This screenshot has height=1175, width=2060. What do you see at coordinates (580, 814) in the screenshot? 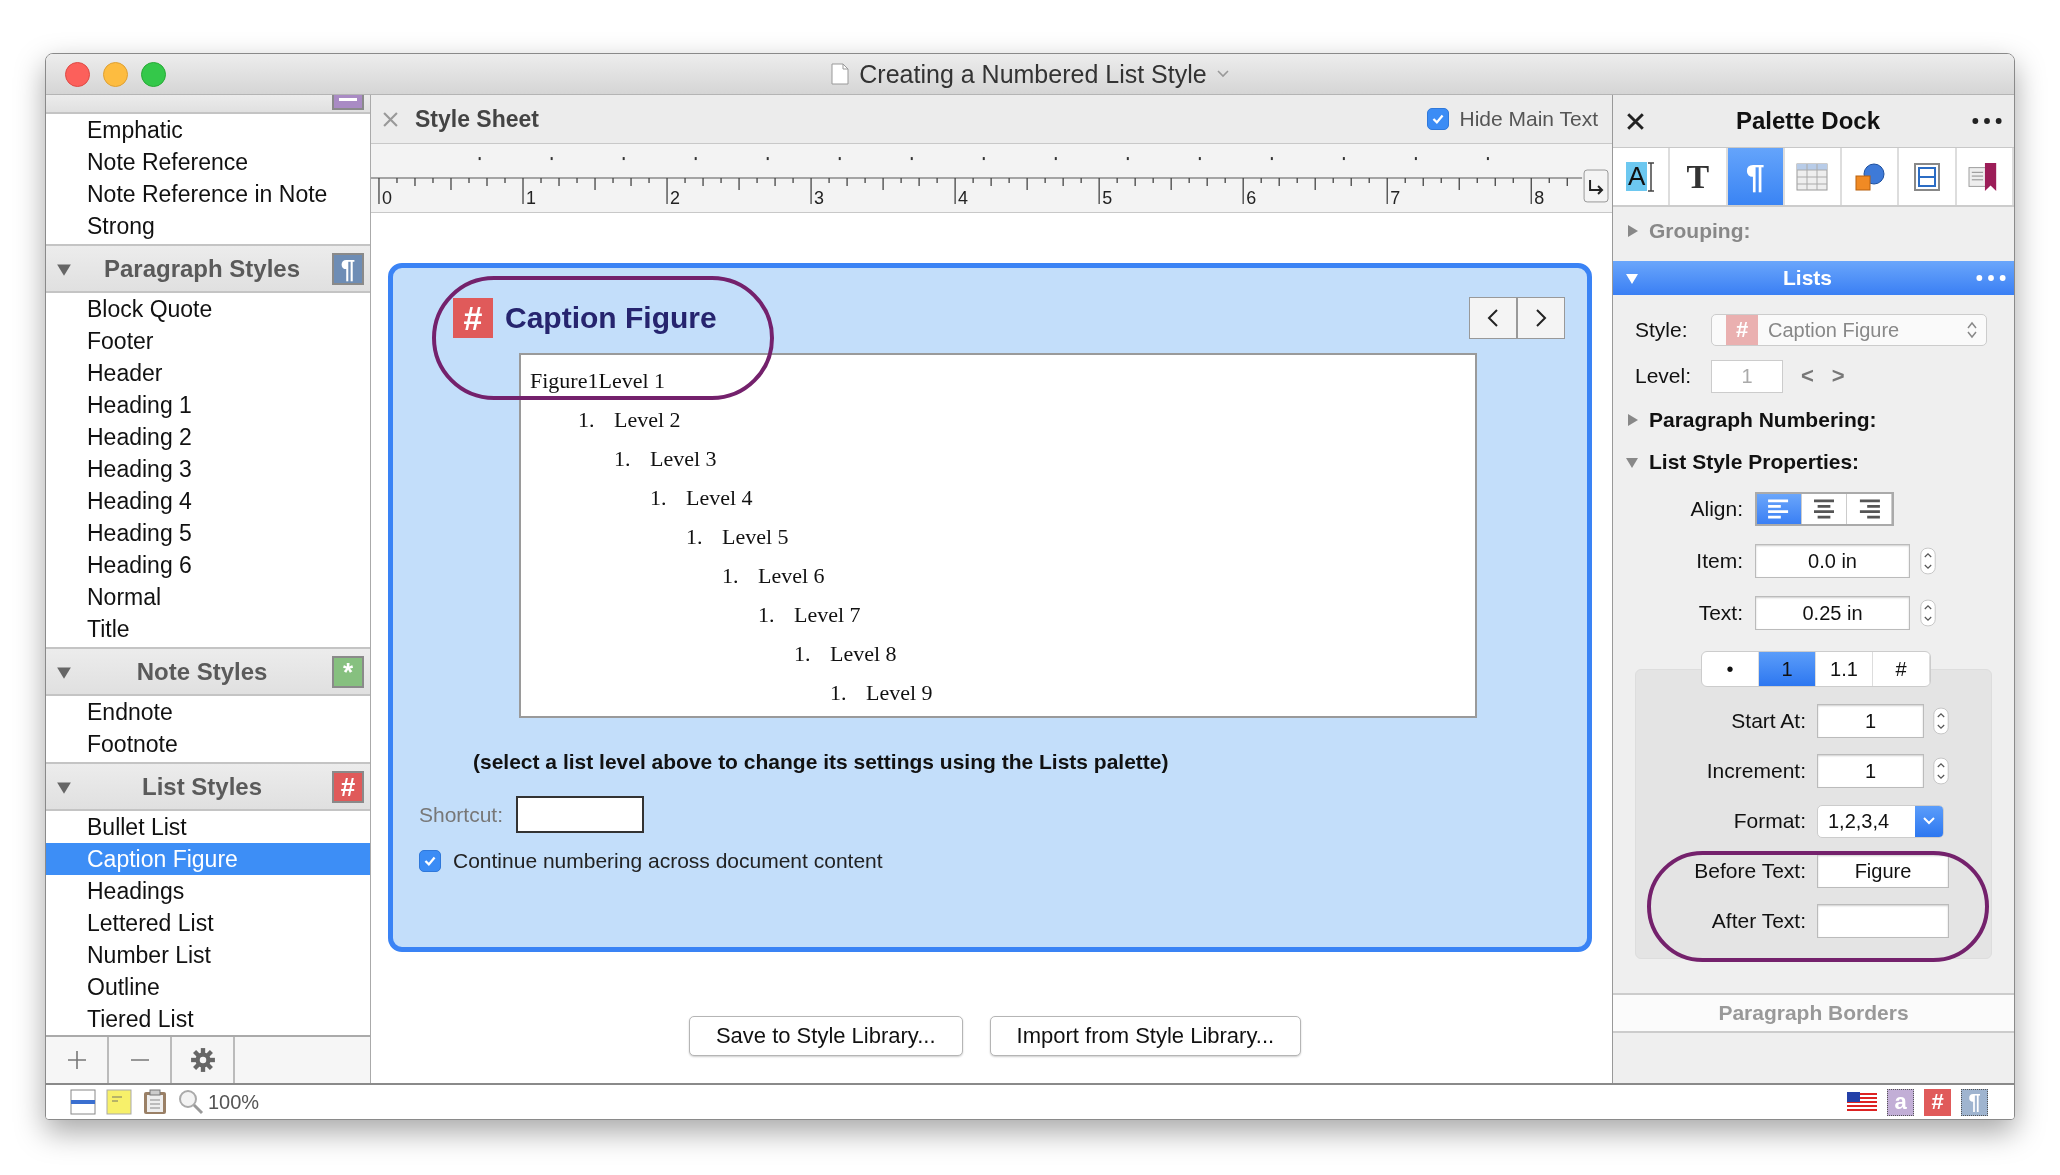
I see `shortcut-field` at bounding box center [580, 814].